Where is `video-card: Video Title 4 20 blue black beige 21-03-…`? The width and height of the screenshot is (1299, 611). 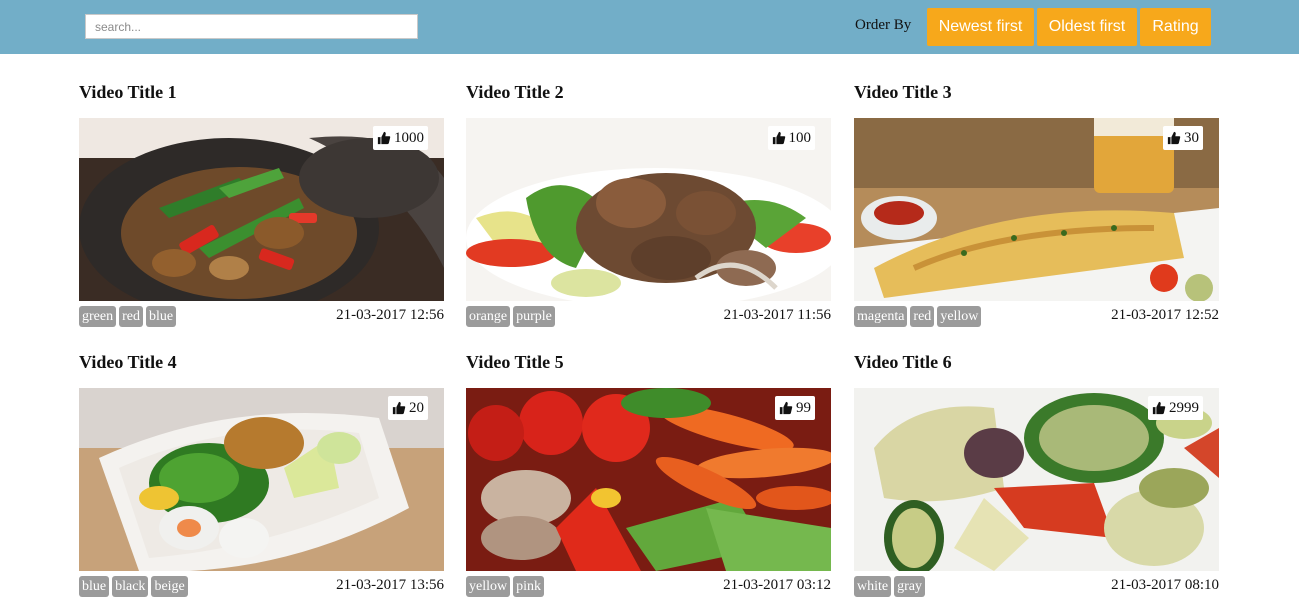
video-card: Video Title 4 20 blue black beige 21-03-… is located at coordinates (261, 474).